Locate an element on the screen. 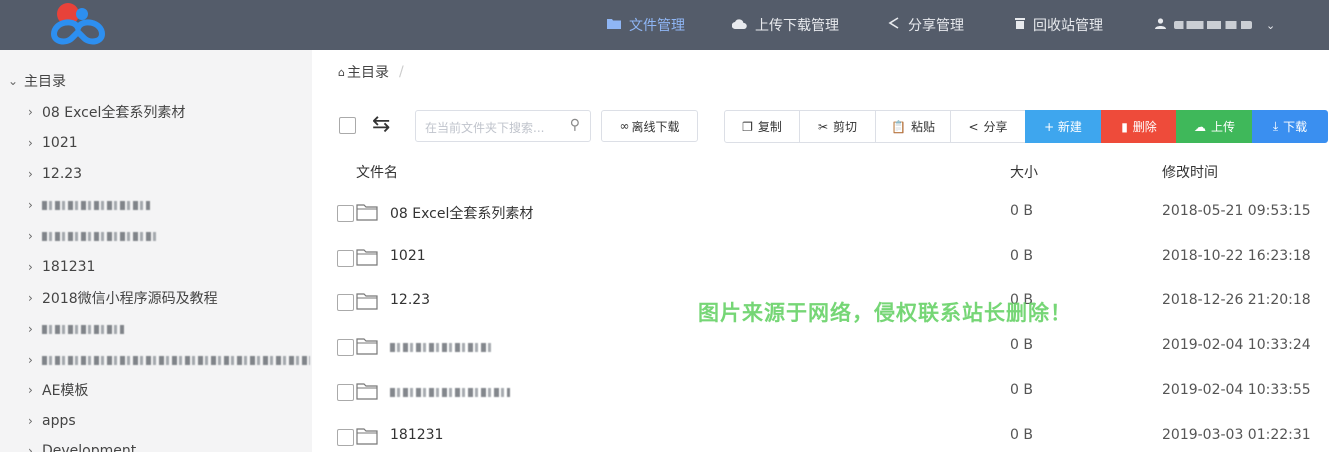  tree-root: ⌄ 主目录 is located at coordinates (37, 81).